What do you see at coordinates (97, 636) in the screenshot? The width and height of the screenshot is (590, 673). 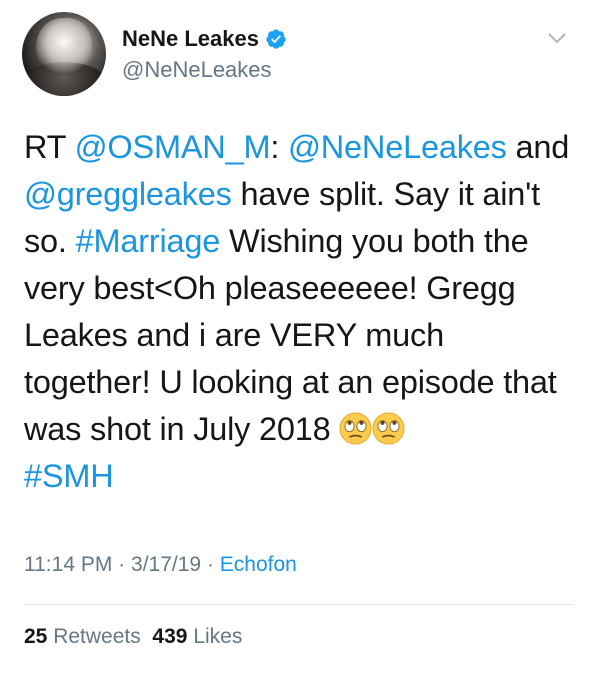 I see `retweets-label: Retweets` at bounding box center [97, 636].